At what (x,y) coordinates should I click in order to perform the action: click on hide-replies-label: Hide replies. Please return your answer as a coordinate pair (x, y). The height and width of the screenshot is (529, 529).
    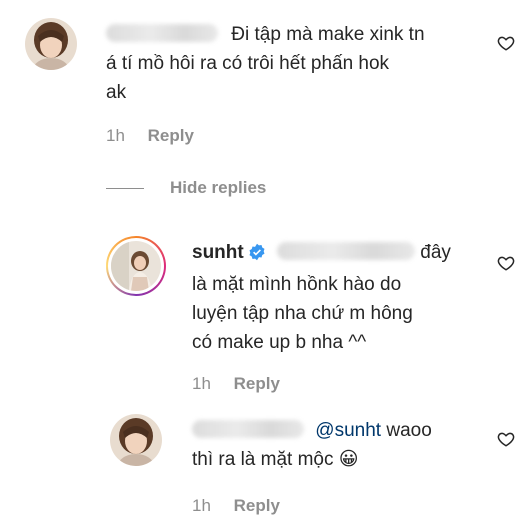
    Looking at the image, I should click on (218, 188).